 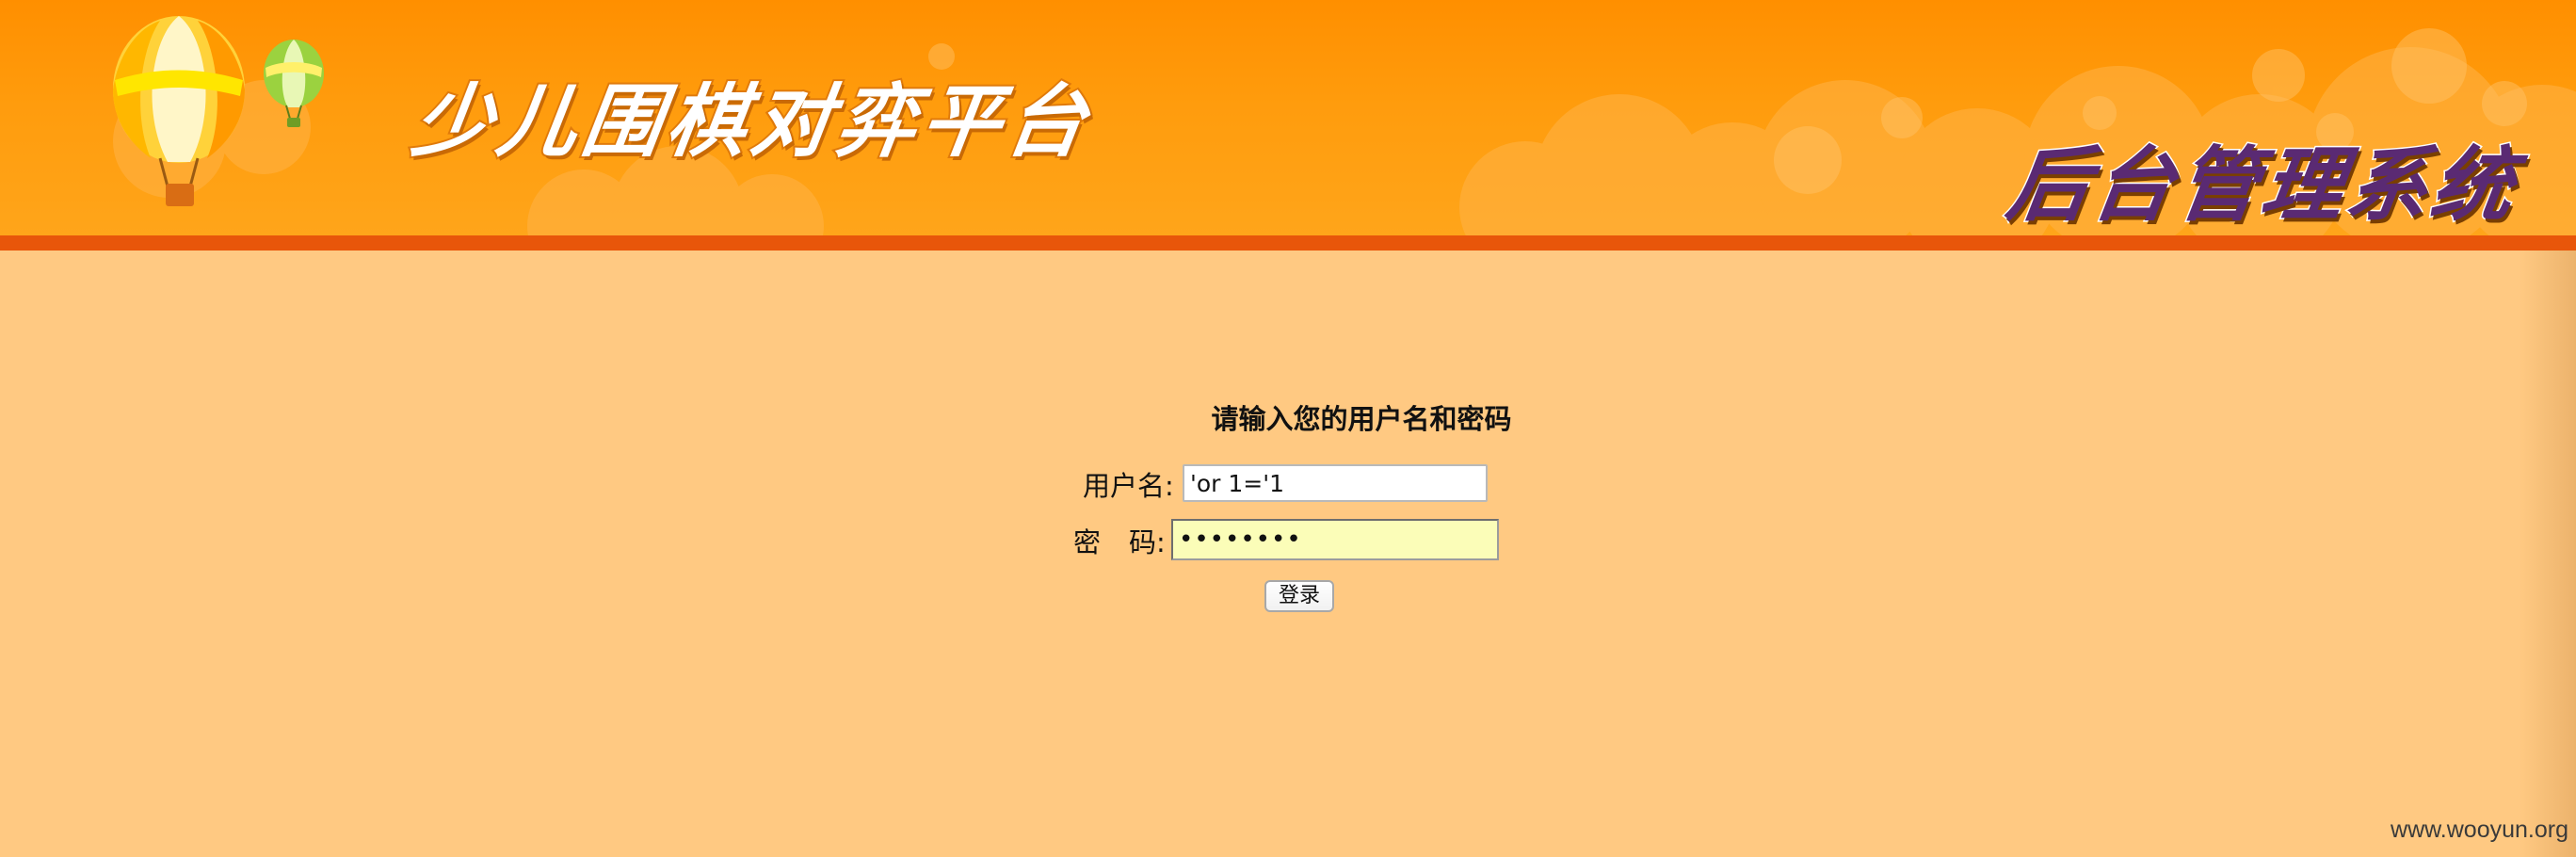 I want to click on password-input, so click(x=1335, y=539).